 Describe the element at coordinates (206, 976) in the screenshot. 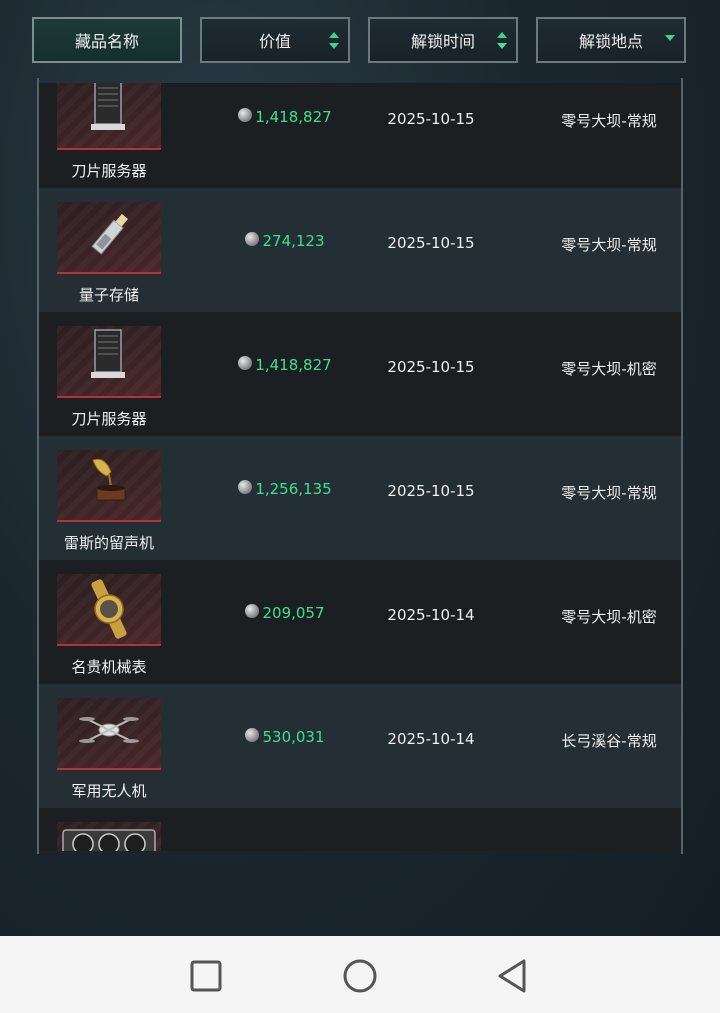

I see `recent-apps-icon` at that location.